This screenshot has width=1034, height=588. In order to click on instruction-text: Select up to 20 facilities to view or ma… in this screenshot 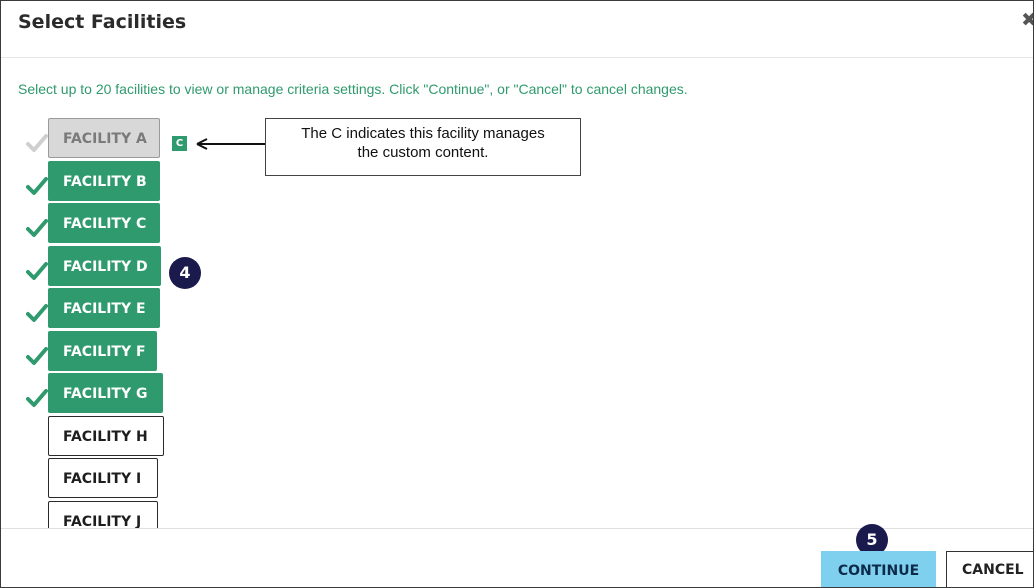, I will do `click(353, 89)`.